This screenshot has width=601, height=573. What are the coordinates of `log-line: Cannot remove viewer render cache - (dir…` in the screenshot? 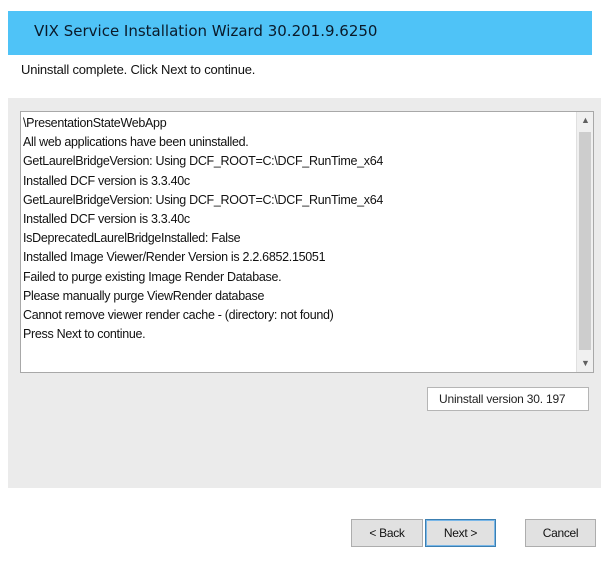 It's located at (178, 314).